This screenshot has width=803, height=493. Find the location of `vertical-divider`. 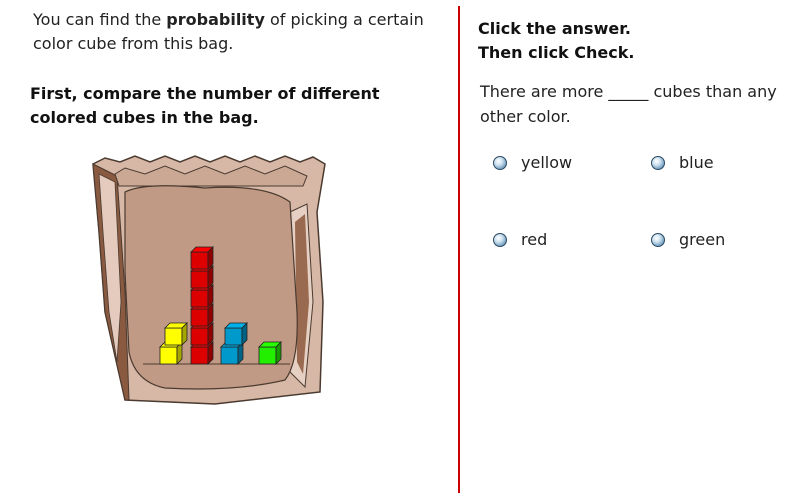

vertical-divider is located at coordinates (459, 249).